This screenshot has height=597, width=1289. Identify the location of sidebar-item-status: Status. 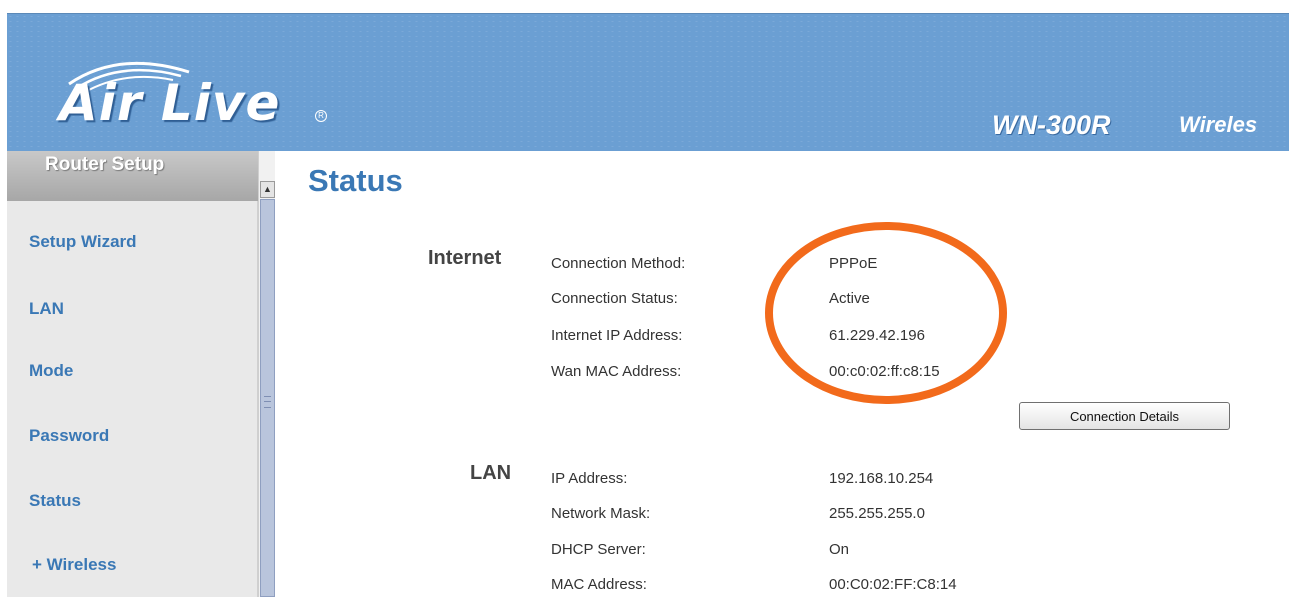
(55, 501).